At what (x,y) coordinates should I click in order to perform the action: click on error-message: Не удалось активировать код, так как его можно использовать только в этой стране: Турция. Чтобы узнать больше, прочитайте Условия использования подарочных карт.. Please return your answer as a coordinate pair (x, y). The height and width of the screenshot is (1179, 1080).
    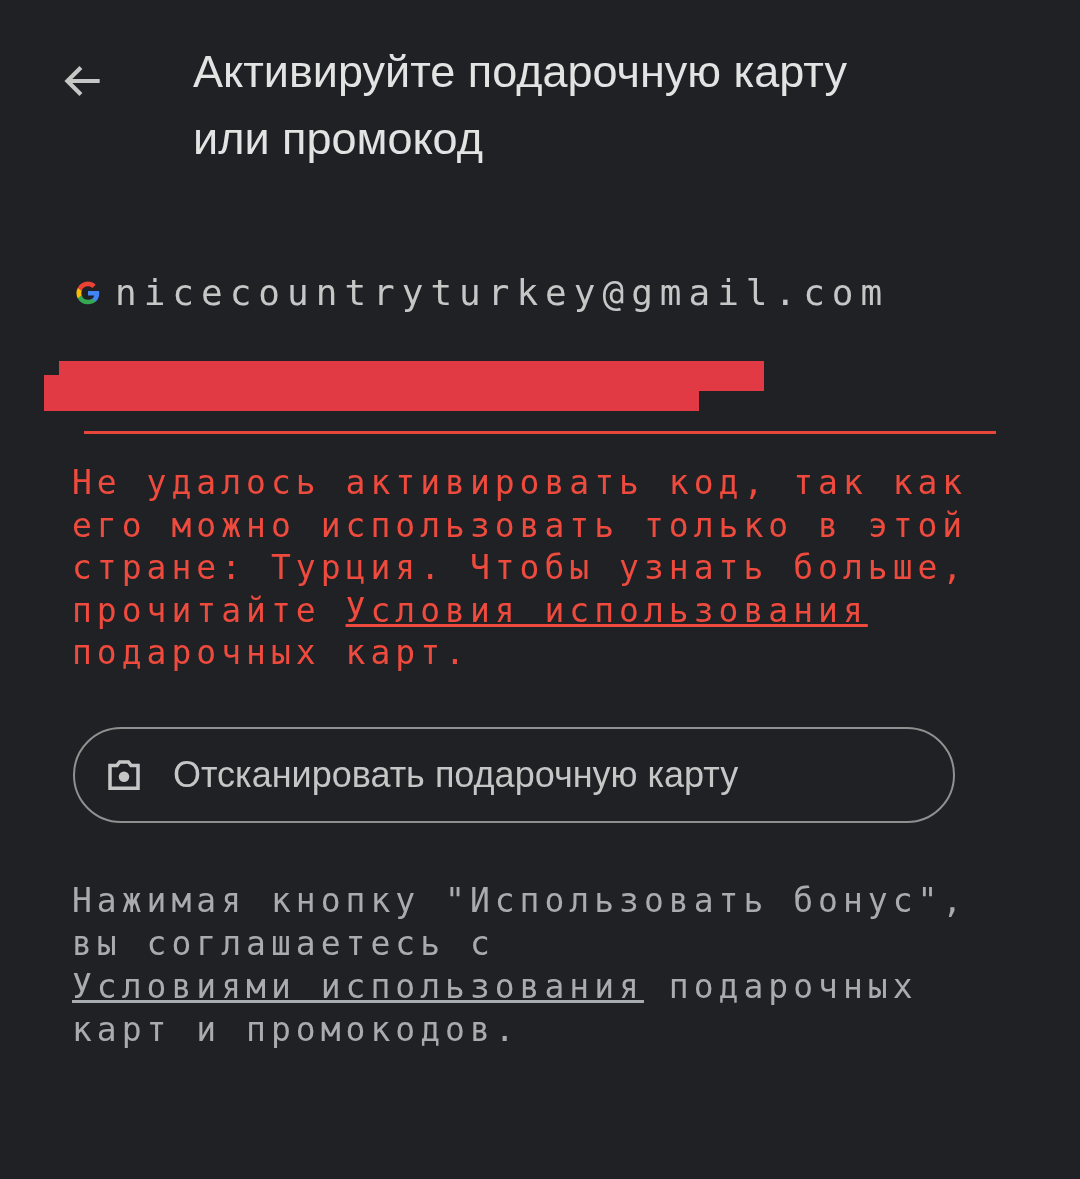
    Looking at the image, I should click on (520, 568).